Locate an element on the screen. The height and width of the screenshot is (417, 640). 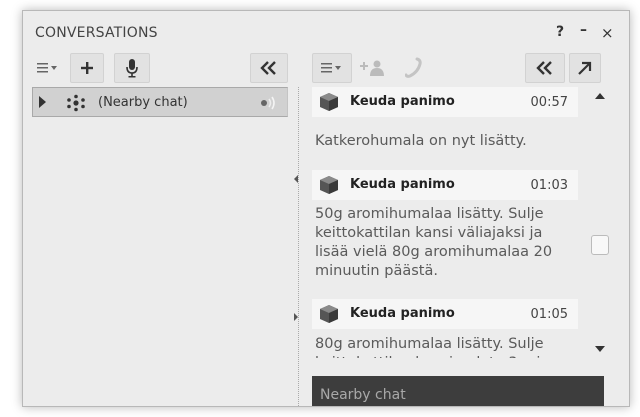
add-conversation-button is located at coordinates (87, 68).